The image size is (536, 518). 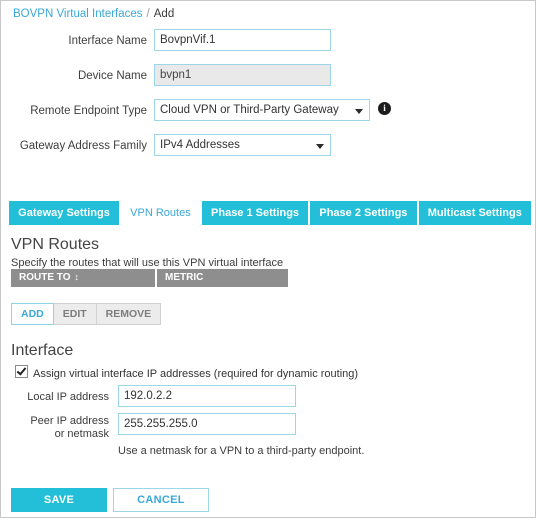 What do you see at coordinates (84, 278) in the screenshot?
I see `column-header-route-to: ROUTE TO ↕` at bounding box center [84, 278].